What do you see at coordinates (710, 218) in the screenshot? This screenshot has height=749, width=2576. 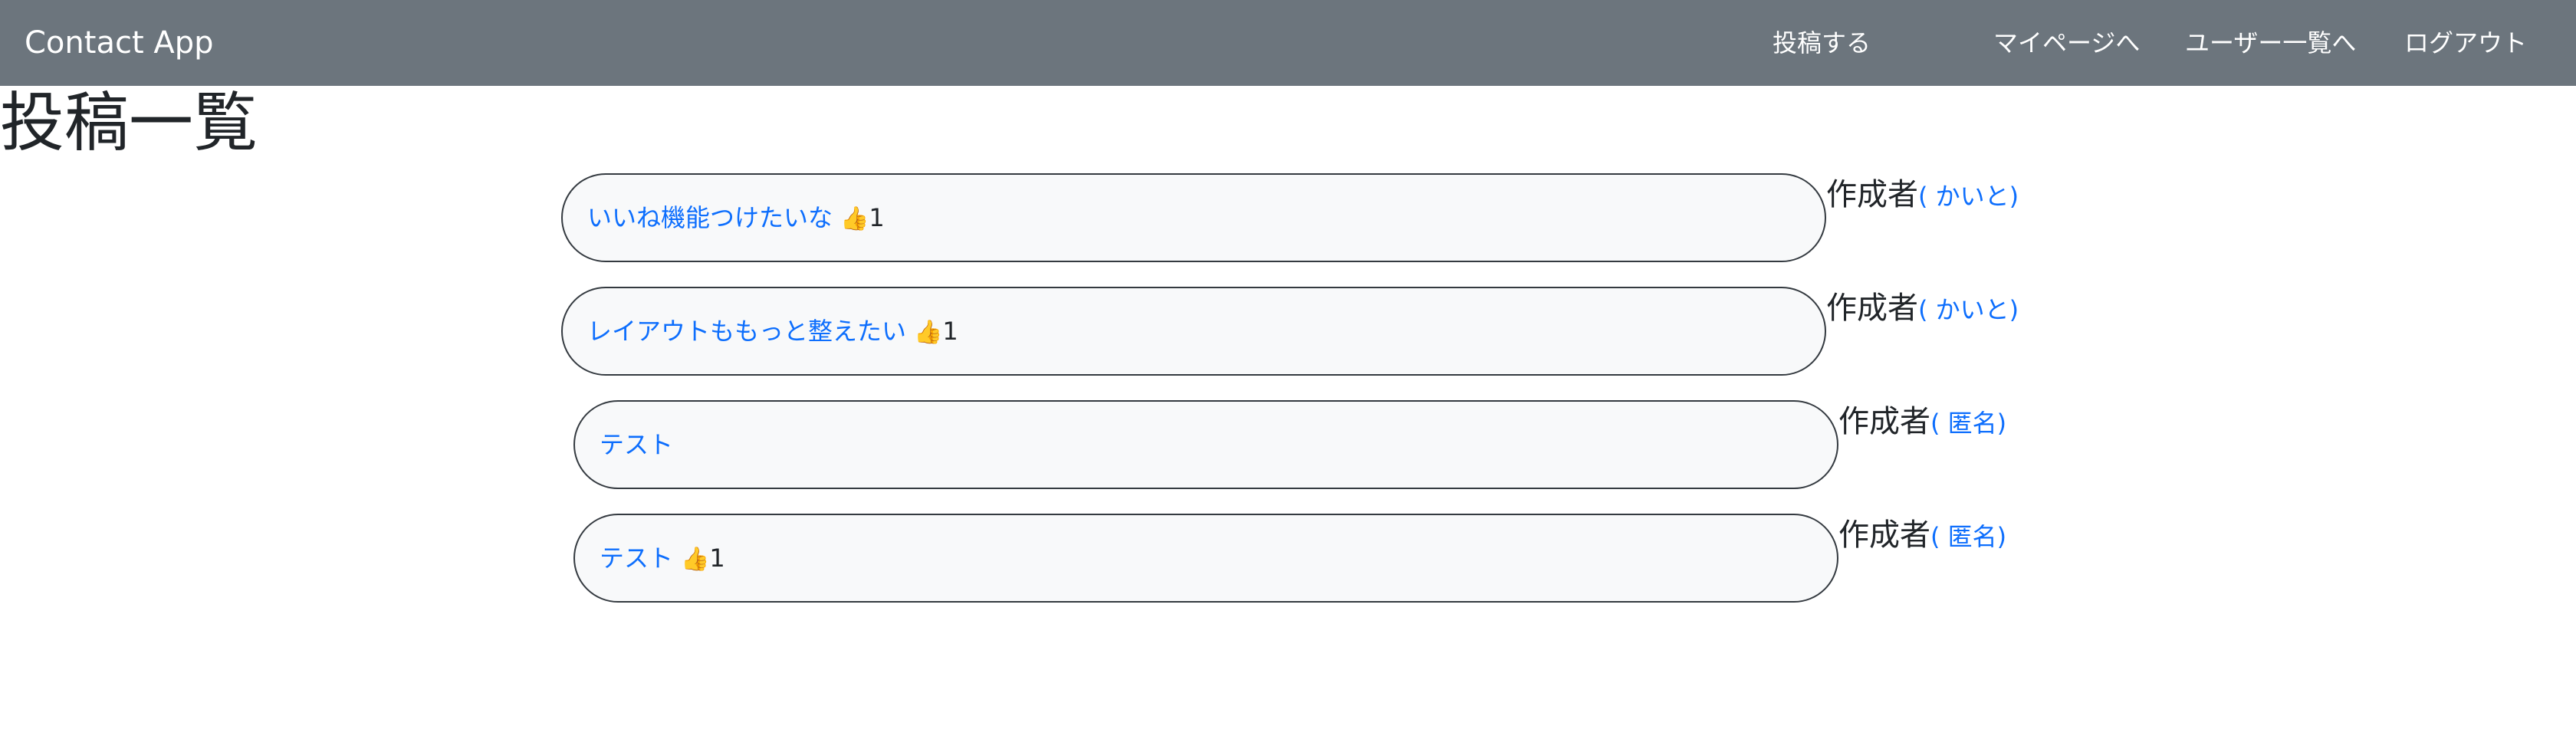 I see `post-title: いいね機能つけたいな` at bounding box center [710, 218].